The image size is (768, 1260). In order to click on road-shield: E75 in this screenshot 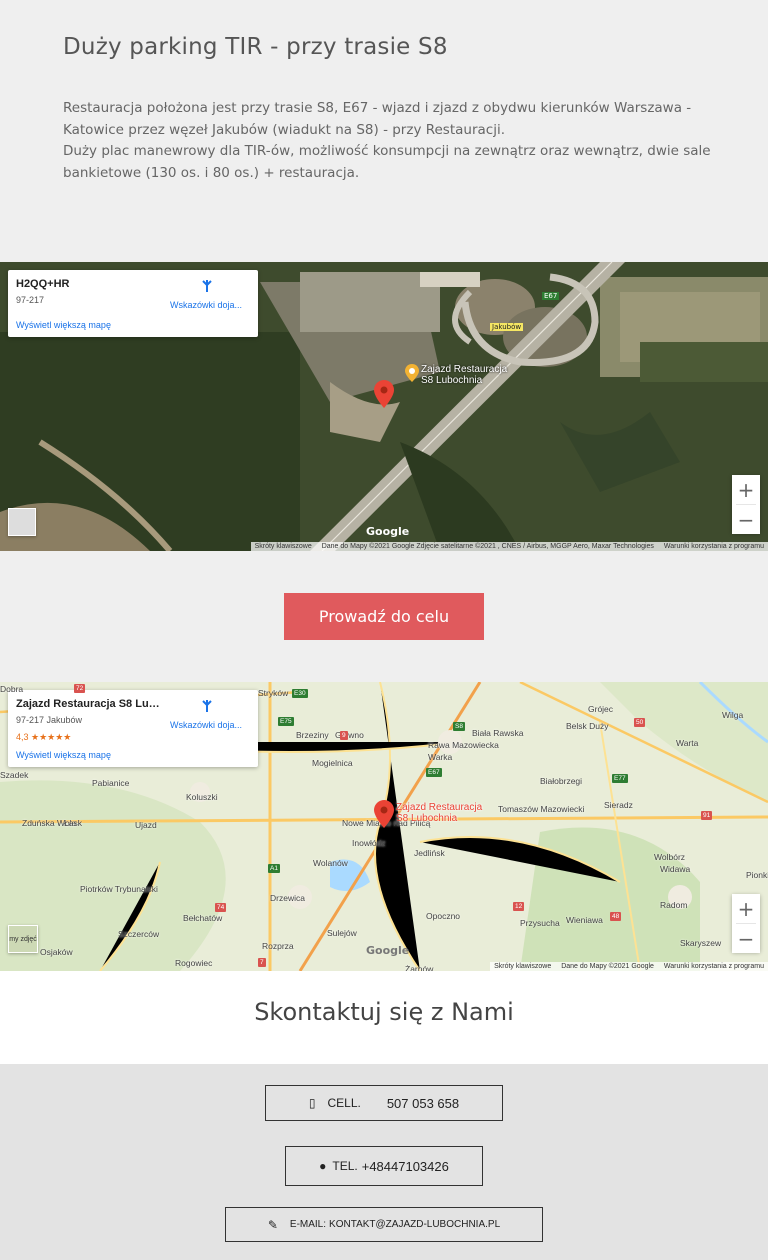, I will do `click(286, 721)`.